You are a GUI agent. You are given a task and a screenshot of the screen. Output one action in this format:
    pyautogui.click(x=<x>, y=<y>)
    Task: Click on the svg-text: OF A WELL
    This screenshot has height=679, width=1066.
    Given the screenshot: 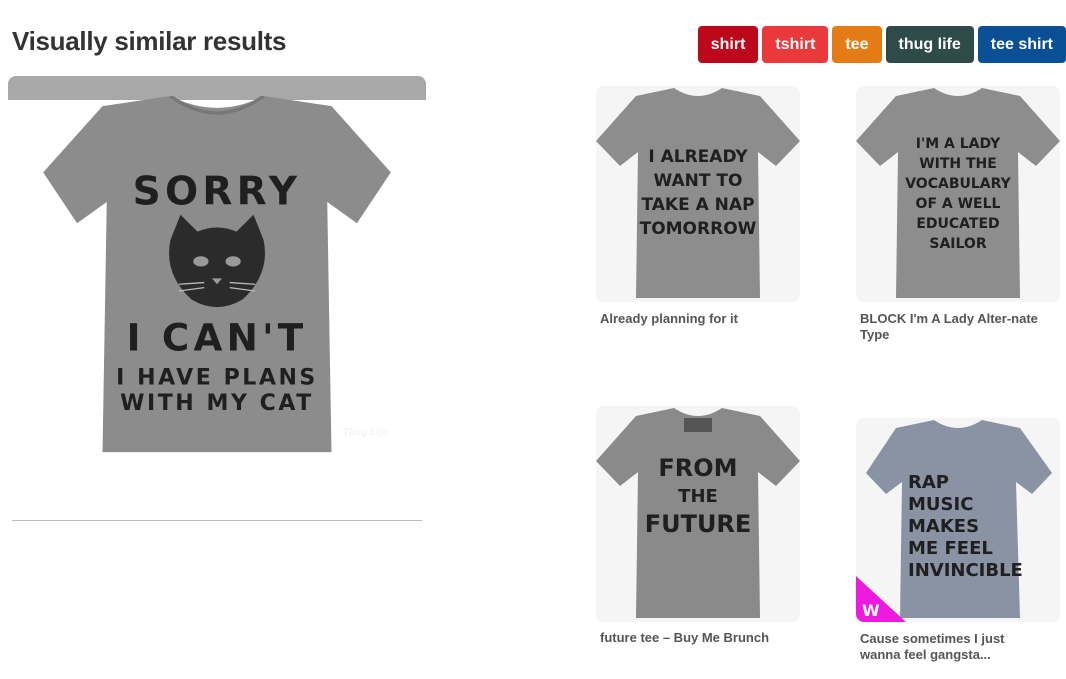 What is the action you would take?
    pyautogui.click(x=958, y=204)
    